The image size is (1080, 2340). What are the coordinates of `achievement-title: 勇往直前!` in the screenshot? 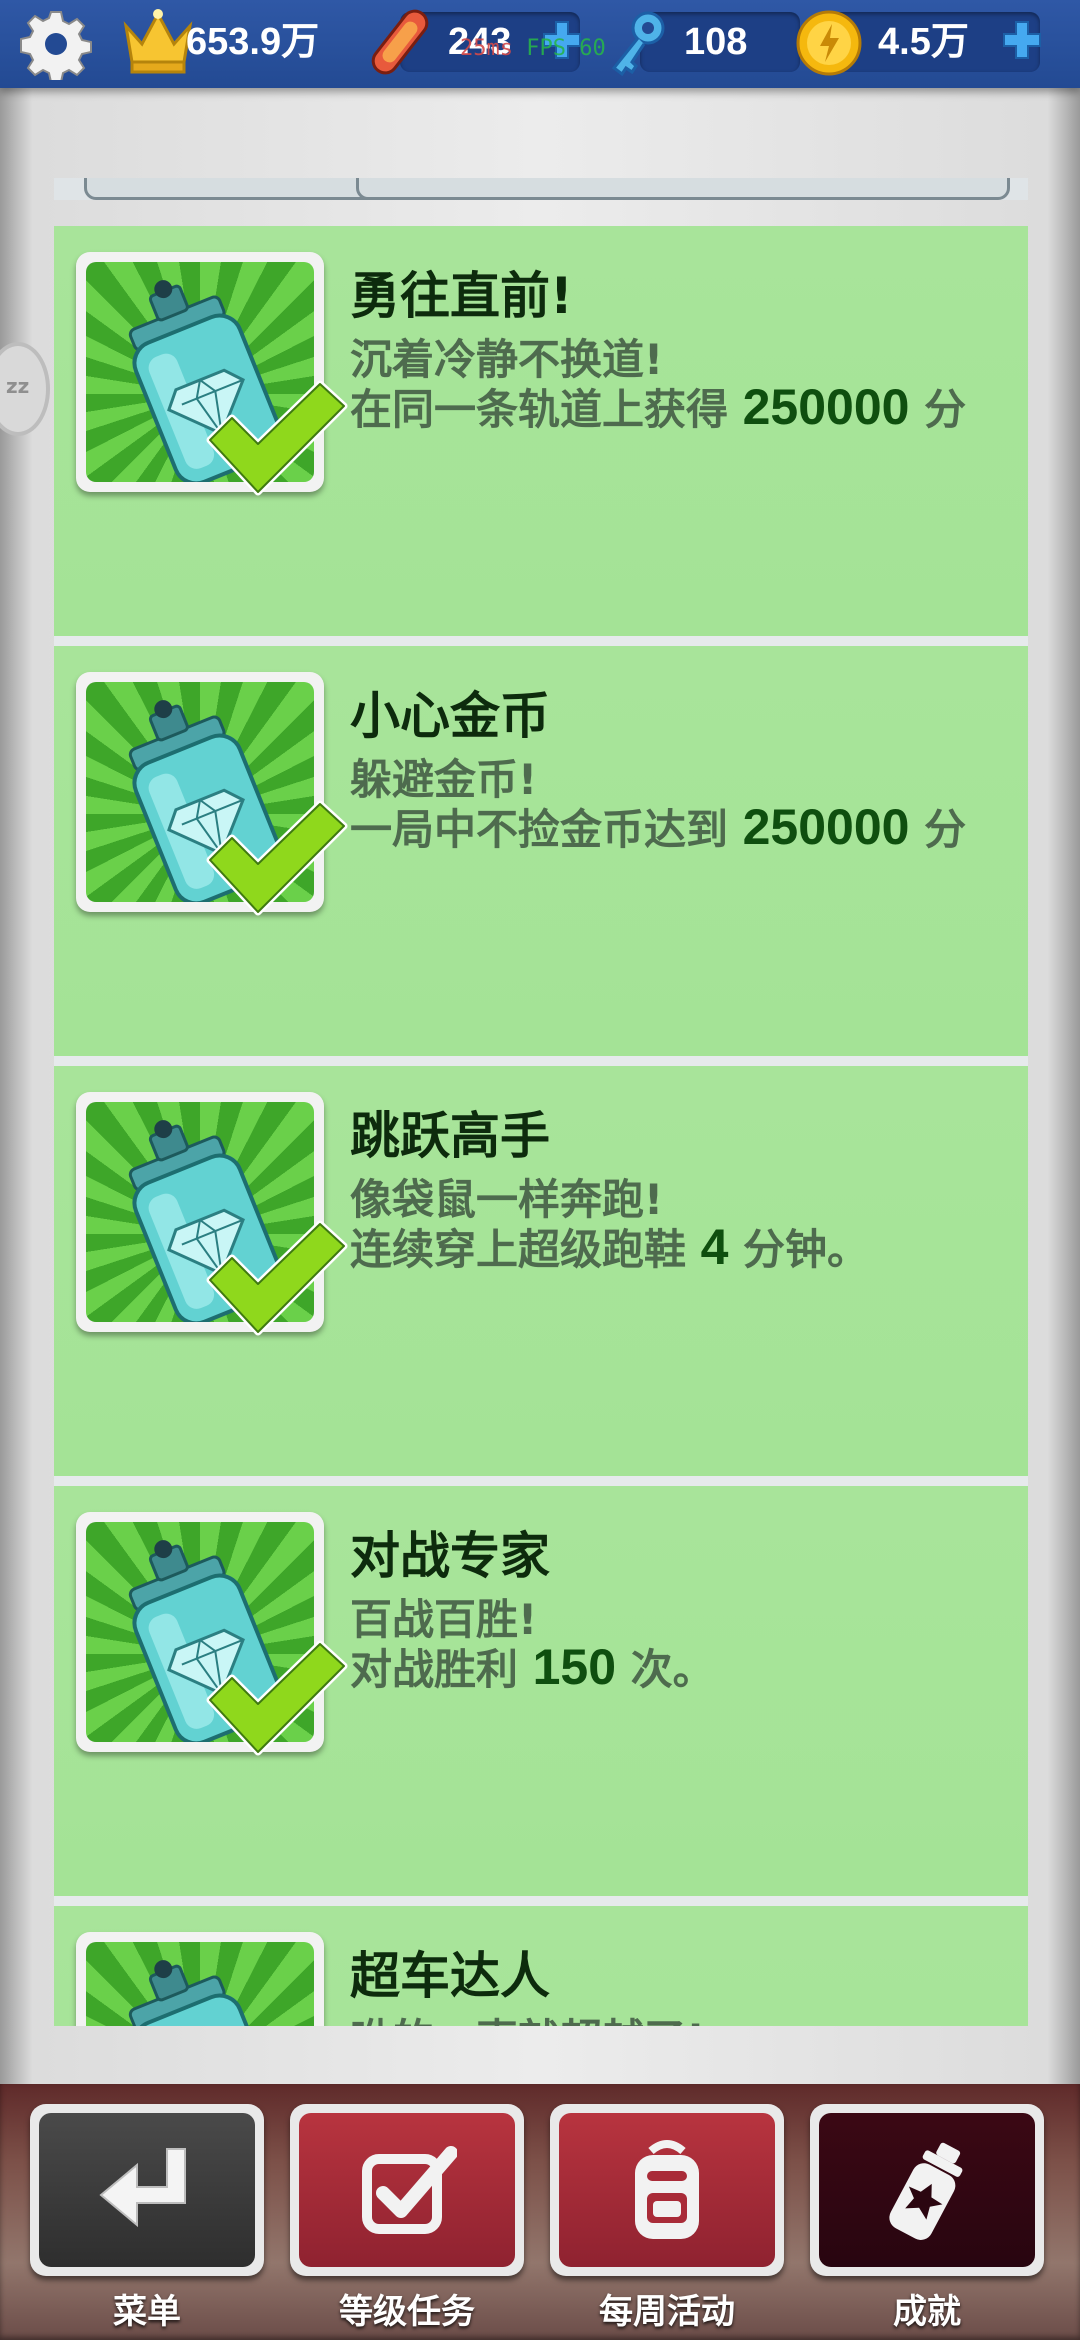 It's located at (461, 296).